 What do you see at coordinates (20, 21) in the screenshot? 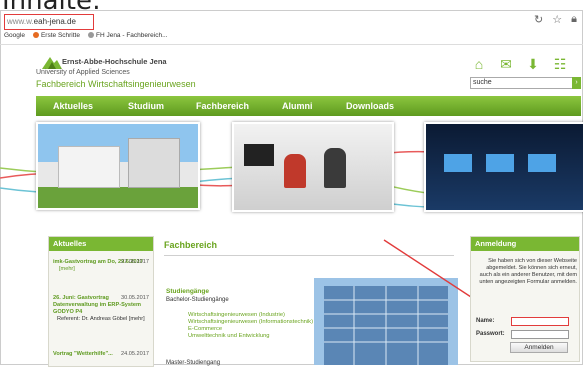
I see `url-prefix: www.w.` at bounding box center [20, 21].